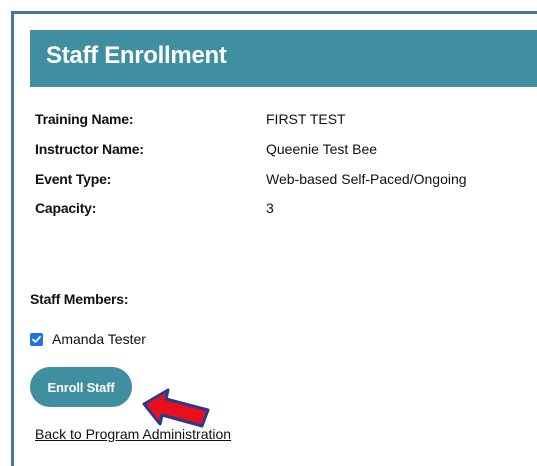 The height and width of the screenshot is (466, 537). I want to click on training-name-value: FIRST TEST, so click(306, 119).